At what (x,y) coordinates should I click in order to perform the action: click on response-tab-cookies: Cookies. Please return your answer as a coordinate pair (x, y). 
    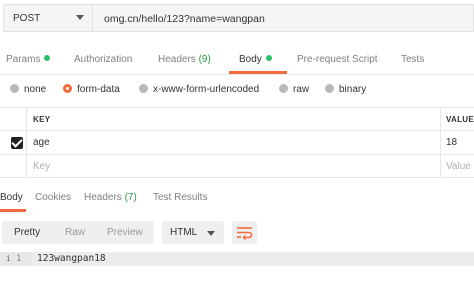
    Looking at the image, I should click on (53, 197).